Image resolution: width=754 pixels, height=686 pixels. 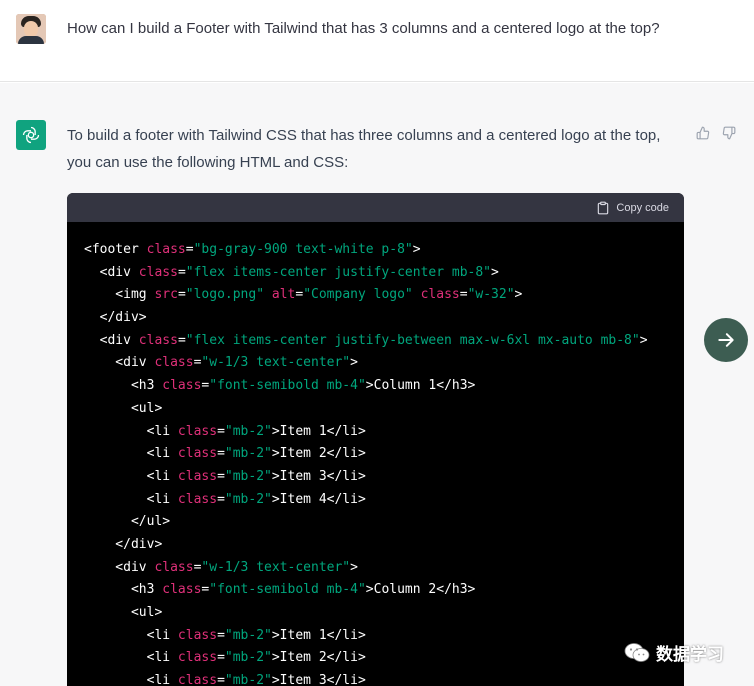 What do you see at coordinates (208, 162) in the screenshot?
I see `assistant-intro-line-2: you can use the following HTML and CSS:` at bounding box center [208, 162].